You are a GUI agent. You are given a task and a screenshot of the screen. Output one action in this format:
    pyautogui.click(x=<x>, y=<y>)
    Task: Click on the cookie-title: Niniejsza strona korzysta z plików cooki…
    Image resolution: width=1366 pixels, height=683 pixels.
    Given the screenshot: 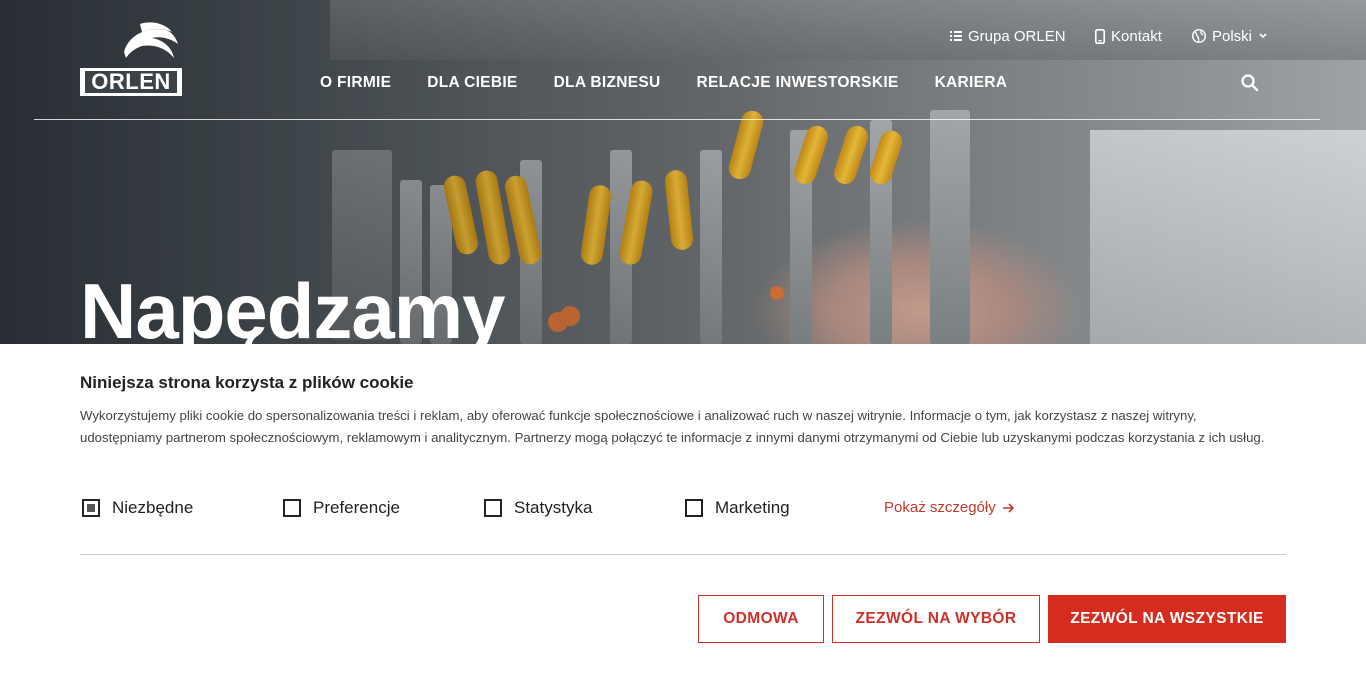 What is the action you would take?
    pyautogui.click(x=247, y=382)
    